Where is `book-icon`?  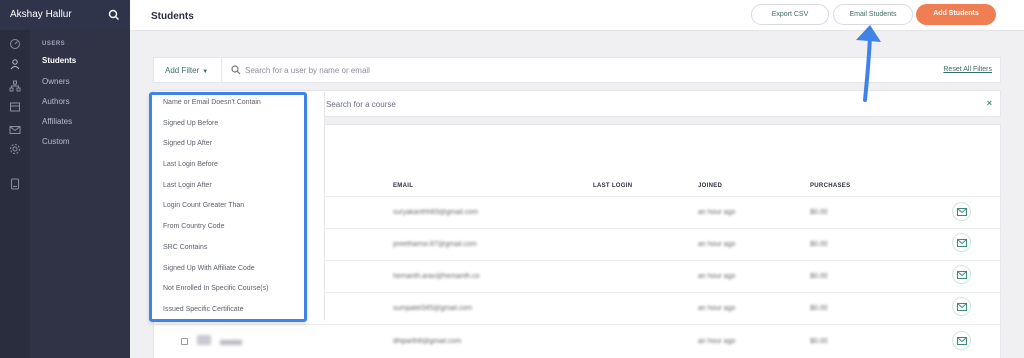
book-icon is located at coordinates (15, 184).